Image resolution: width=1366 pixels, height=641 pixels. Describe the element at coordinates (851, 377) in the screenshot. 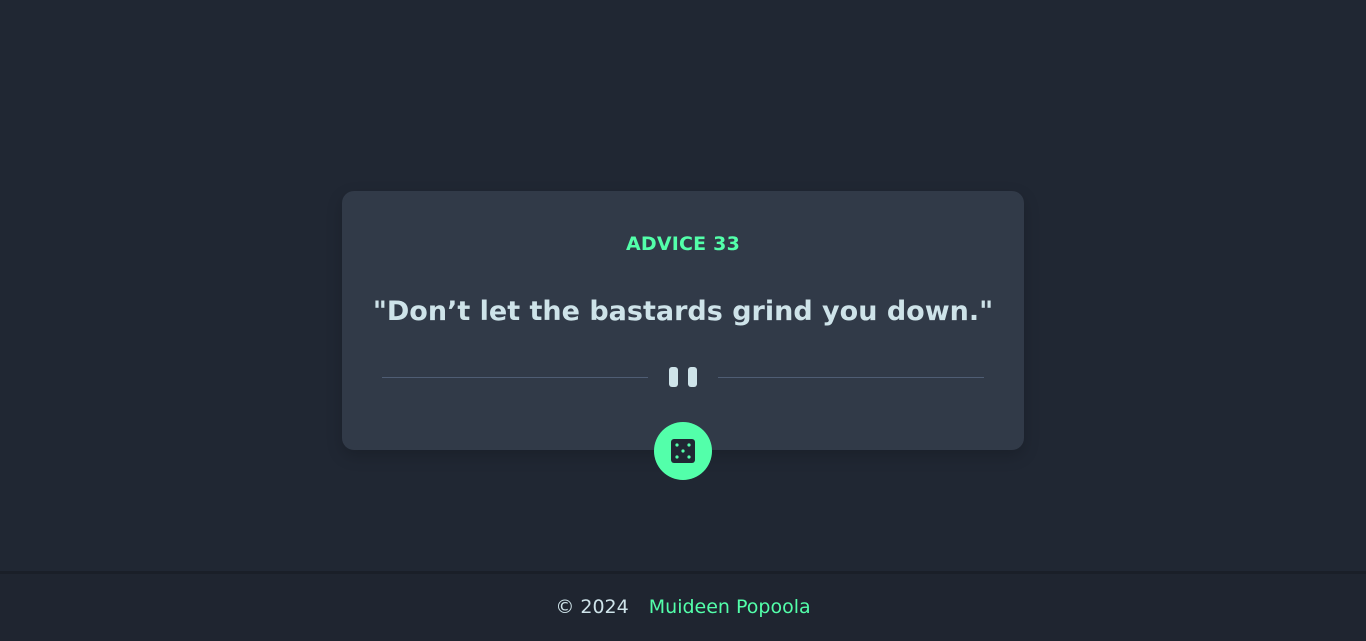

I see `divider-line-right` at that location.